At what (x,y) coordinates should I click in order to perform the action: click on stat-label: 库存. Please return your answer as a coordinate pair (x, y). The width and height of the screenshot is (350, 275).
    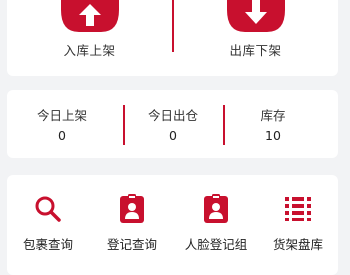
    Looking at the image, I should click on (273, 115).